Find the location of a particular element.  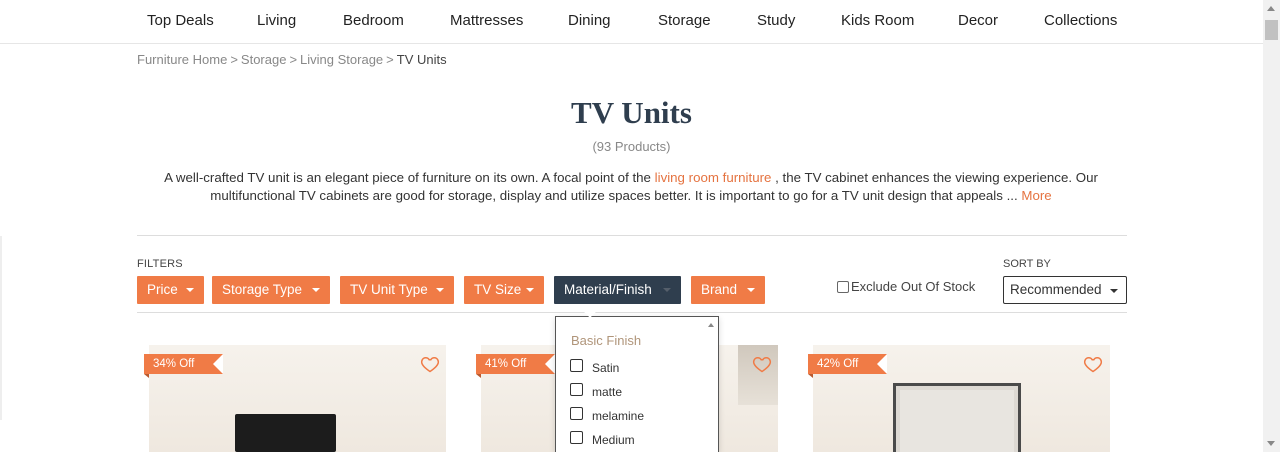

exclude-out-of-stock: Exclude Out Of Stock is located at coordinates (906, 286).